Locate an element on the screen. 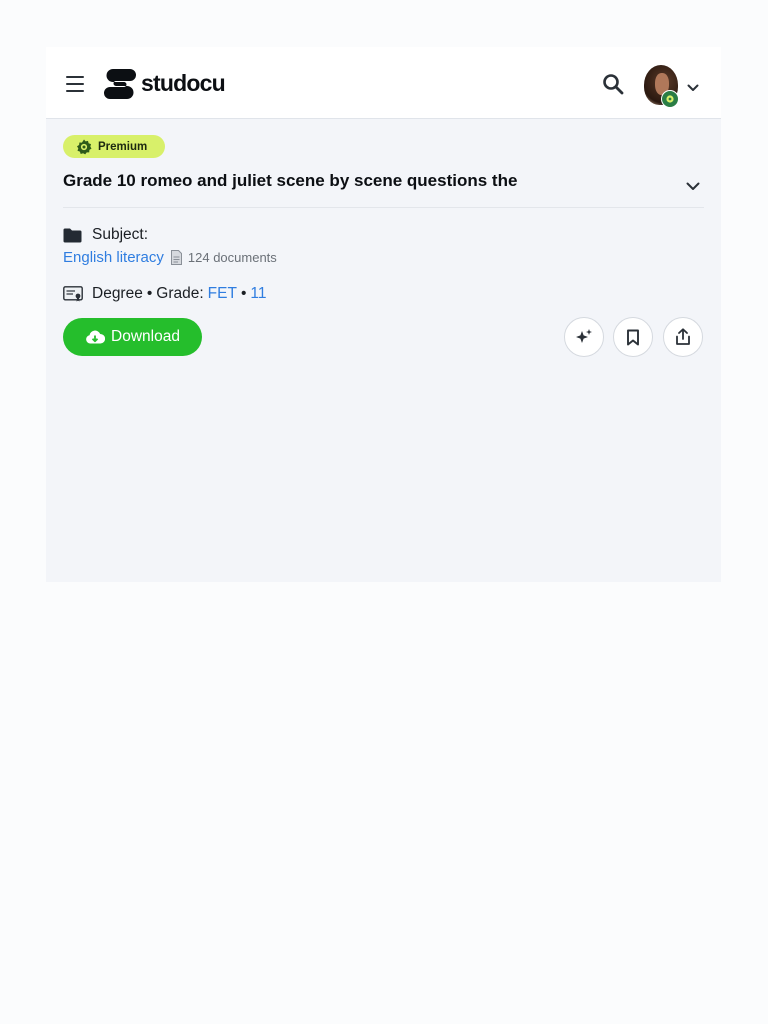 The image size is (768, 1024). premium-gear-icon is located at coordinates (84, 146).